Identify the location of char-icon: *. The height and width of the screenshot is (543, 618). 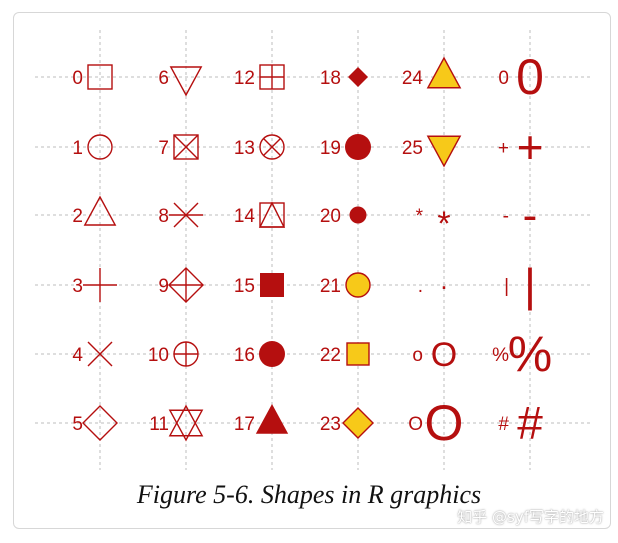
(443, 224).